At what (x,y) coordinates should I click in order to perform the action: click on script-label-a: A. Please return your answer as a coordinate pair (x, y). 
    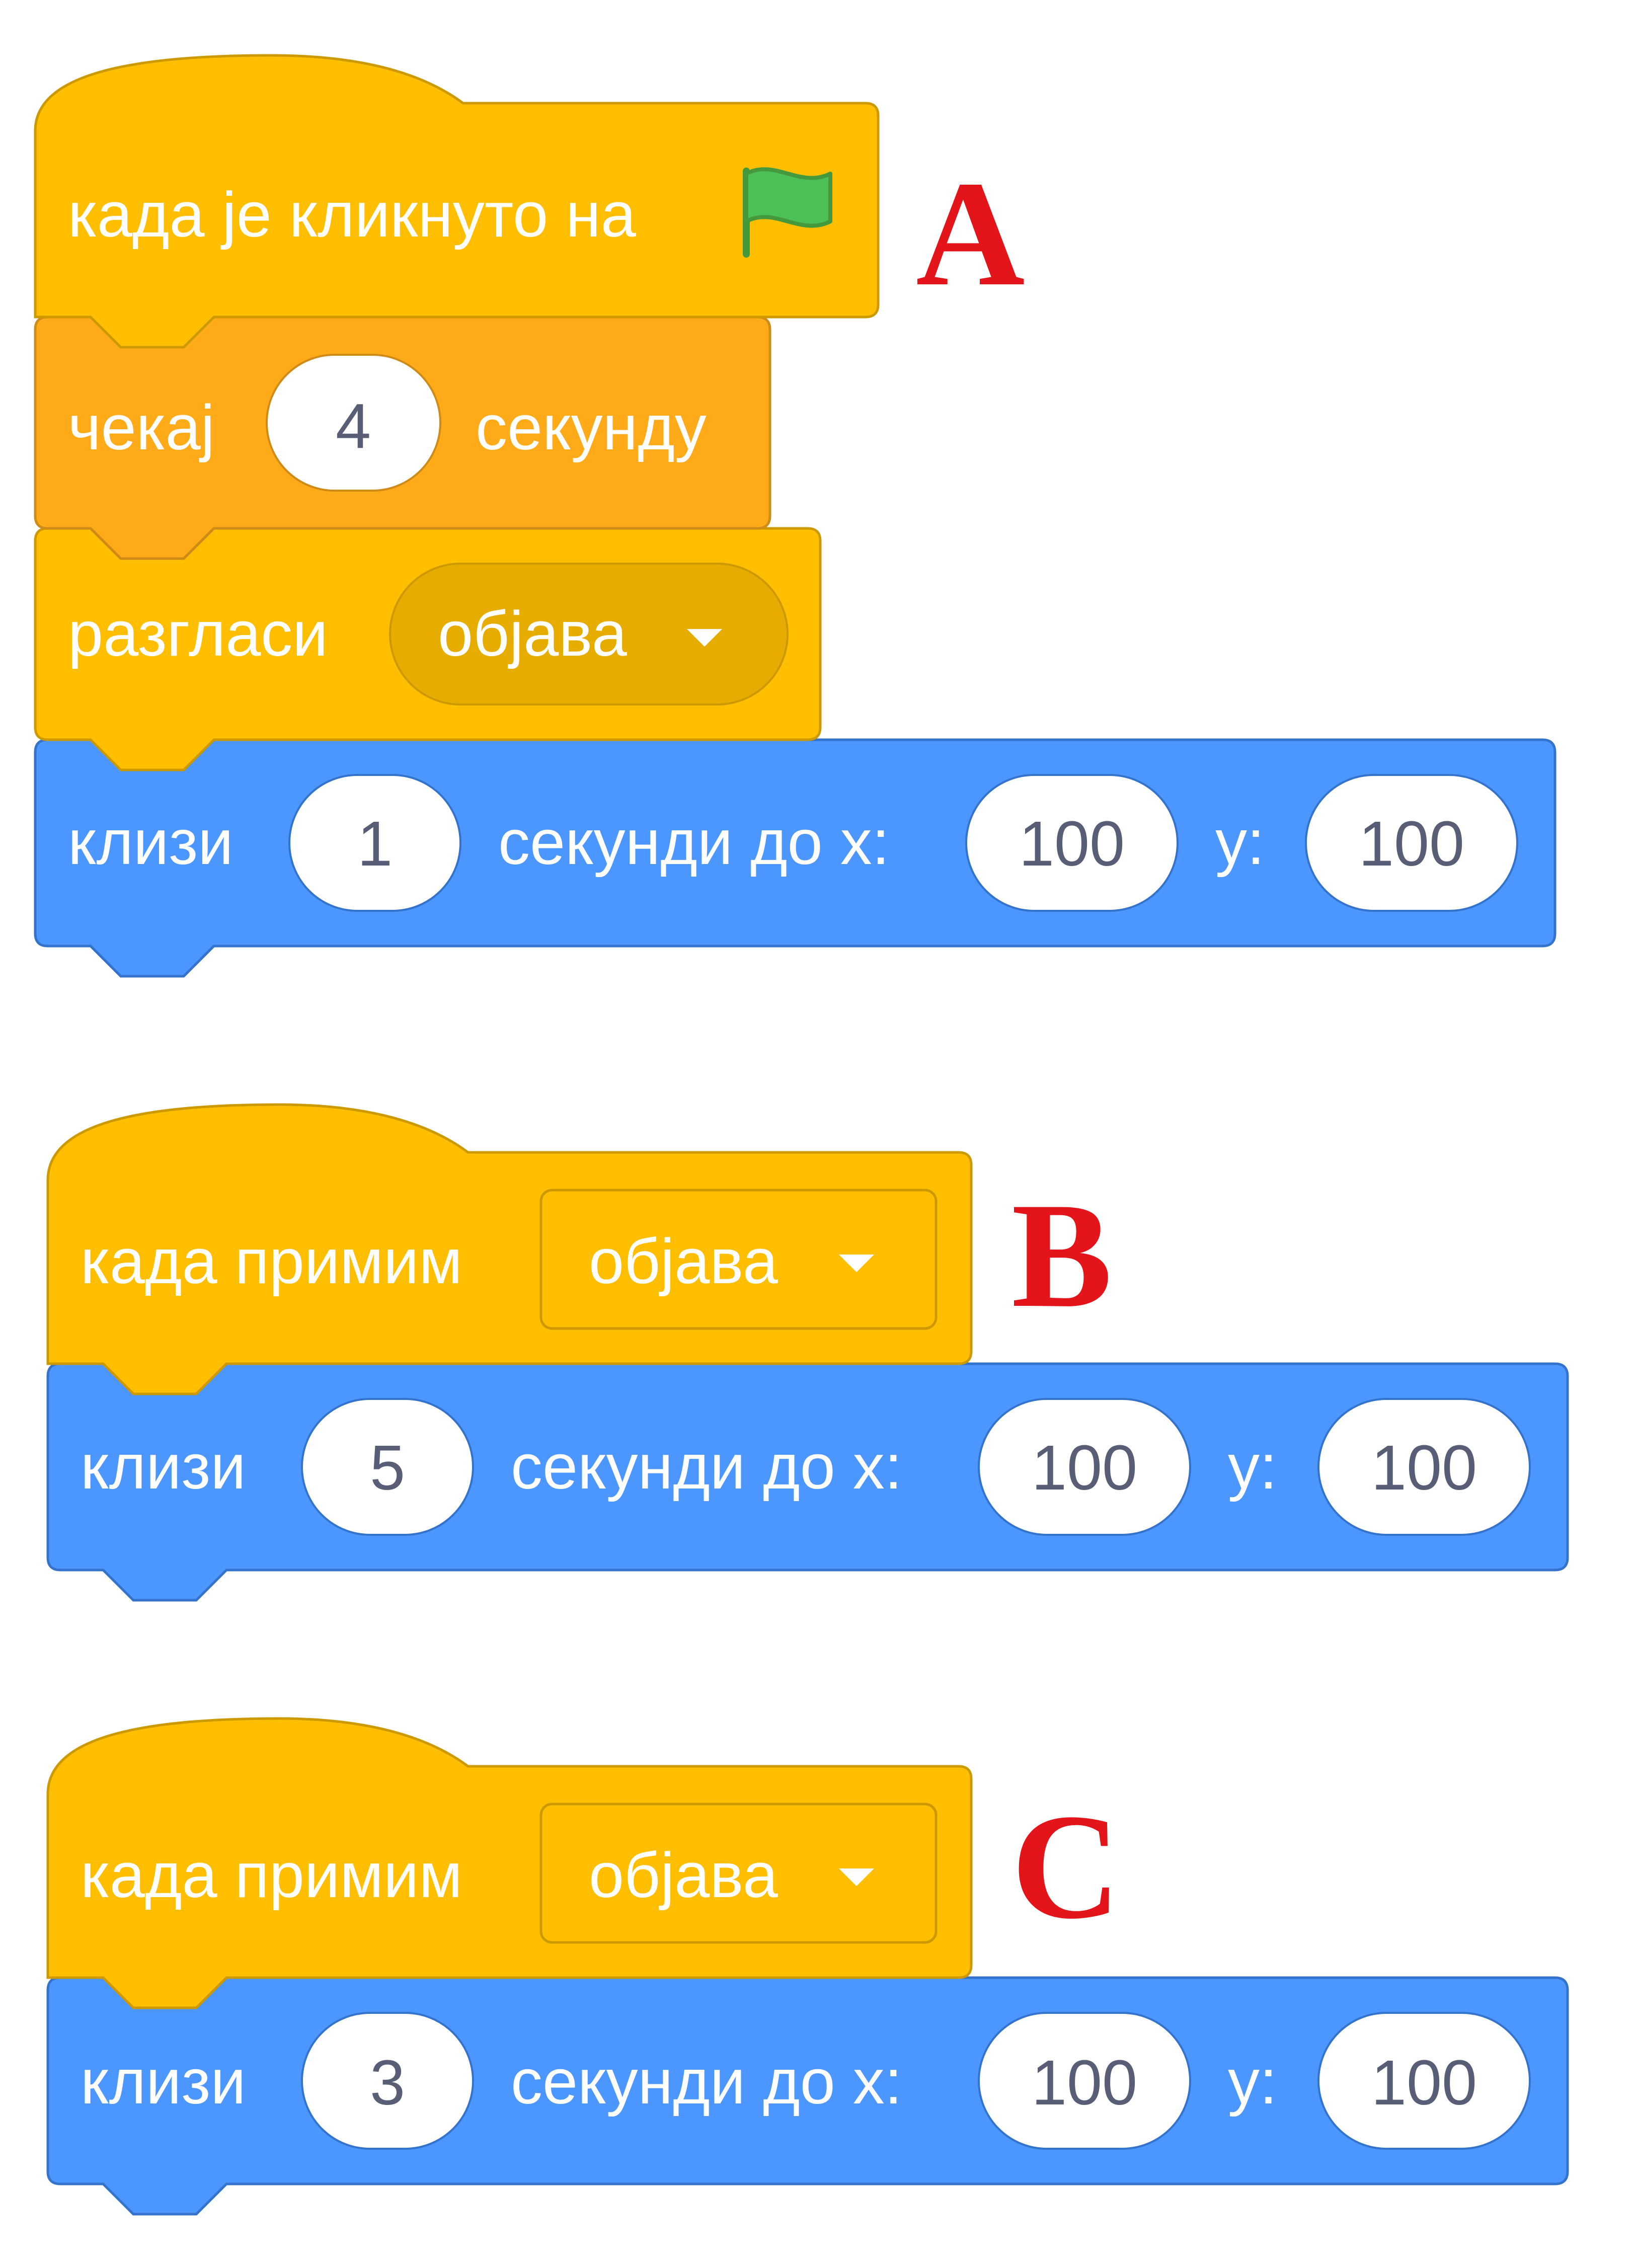
    Looking at the image, I should click on (970, 234).